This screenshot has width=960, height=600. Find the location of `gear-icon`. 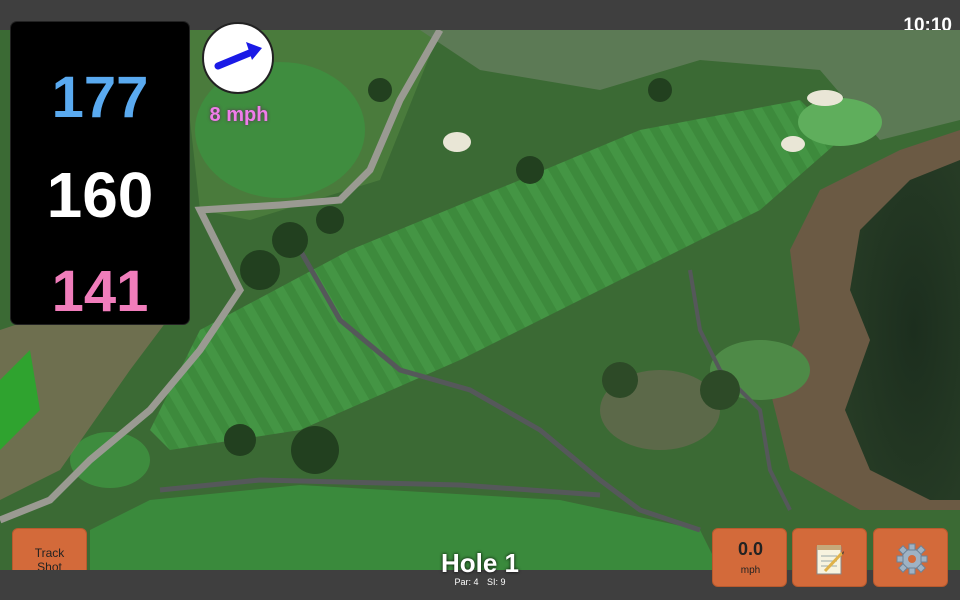

gear-icon is located at coordinates (912, 559).